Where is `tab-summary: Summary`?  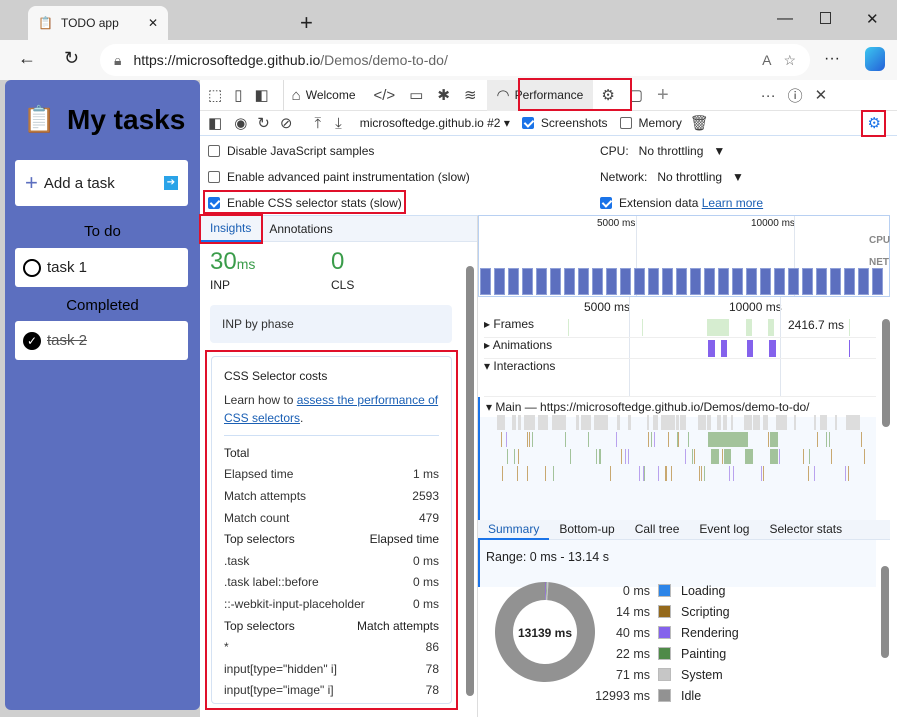 tab-summary: Summary is located at coordinates (514, 530).